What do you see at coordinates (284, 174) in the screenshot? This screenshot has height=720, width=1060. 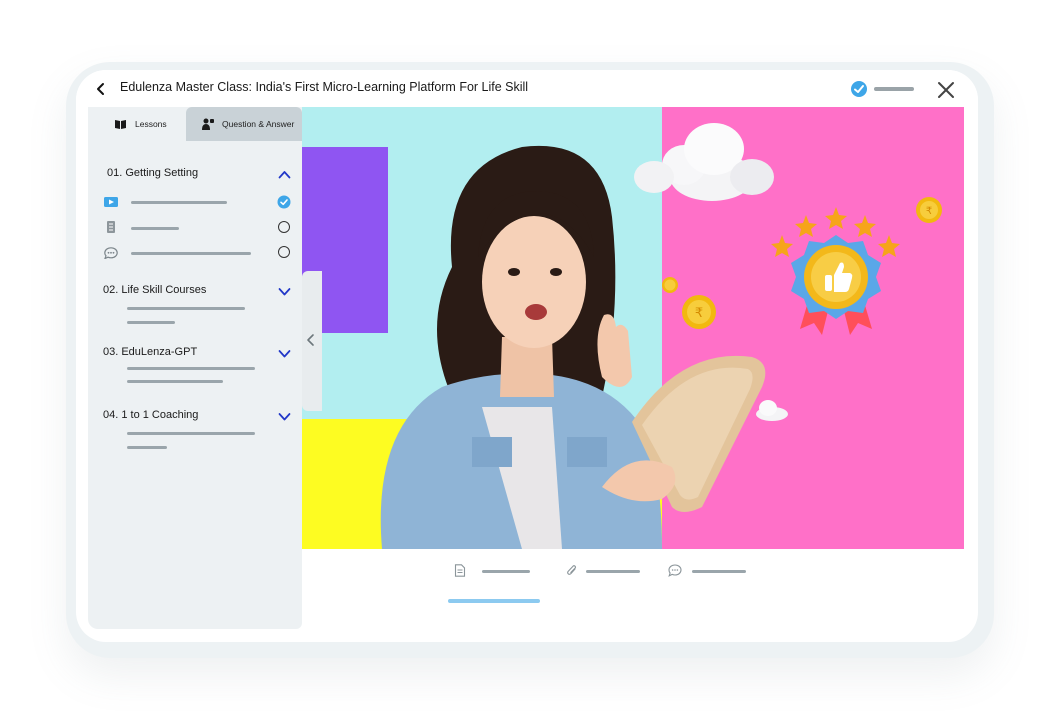 I see `chevron-up-icon` at bounding box center [284, 174].